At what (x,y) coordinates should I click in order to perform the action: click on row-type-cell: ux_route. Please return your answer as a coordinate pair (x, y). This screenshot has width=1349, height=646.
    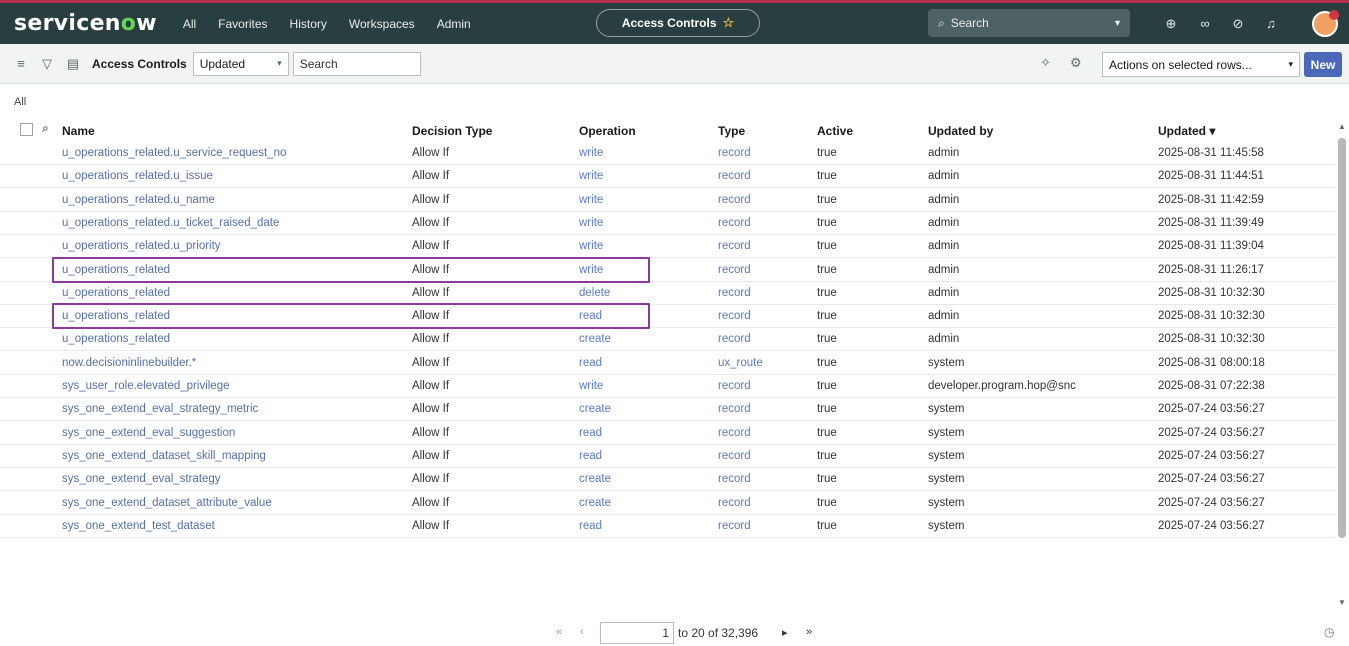
    Looking at the image, I should click on (740, 363).